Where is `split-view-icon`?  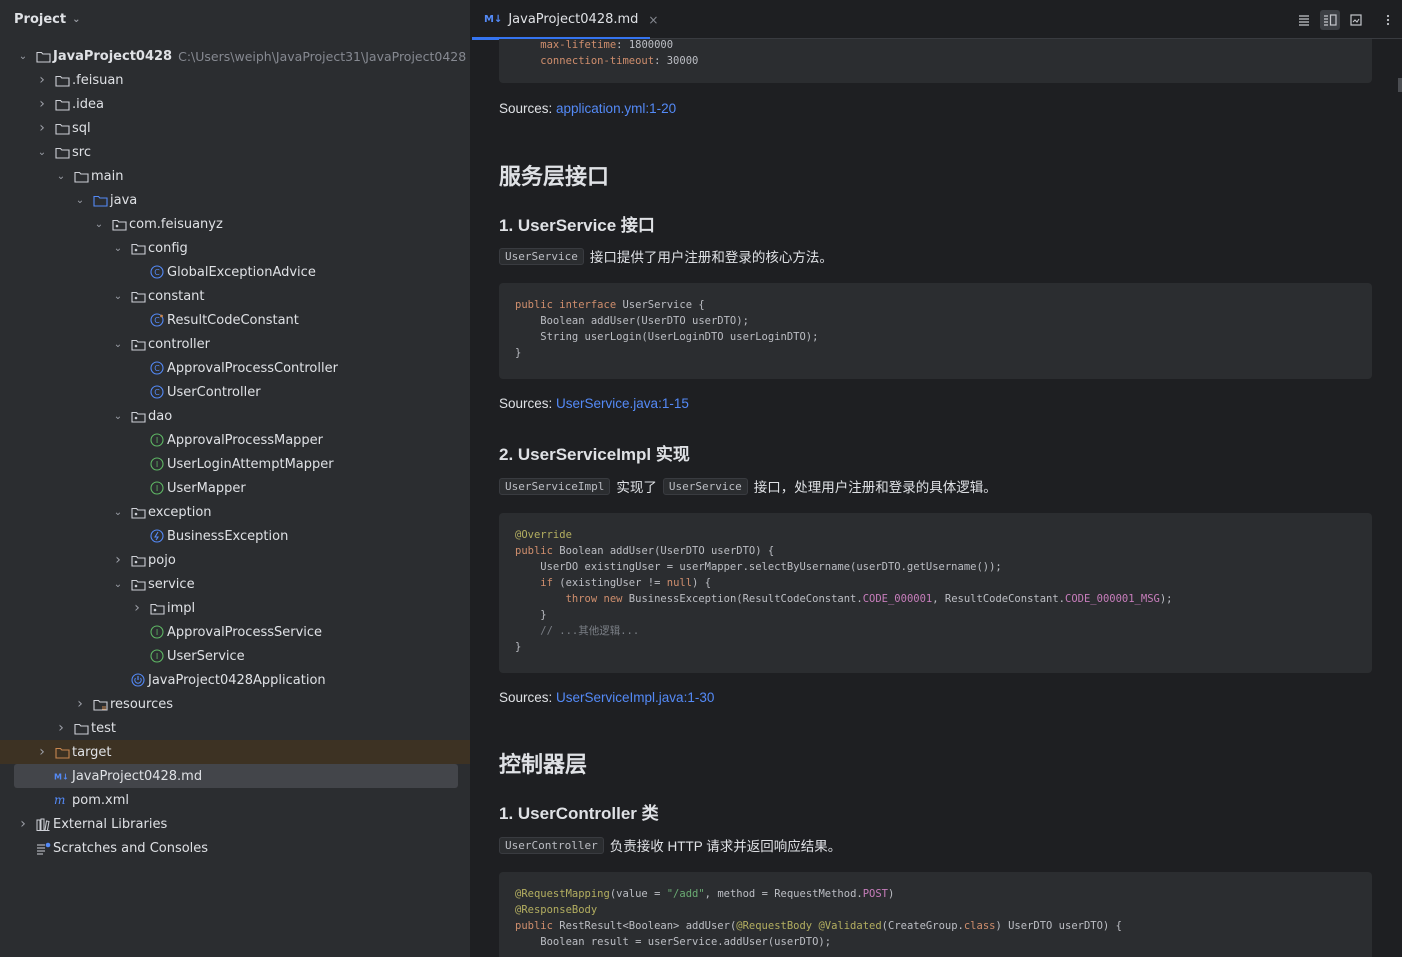
split-view-icon is located at coordinates (1330, 20).